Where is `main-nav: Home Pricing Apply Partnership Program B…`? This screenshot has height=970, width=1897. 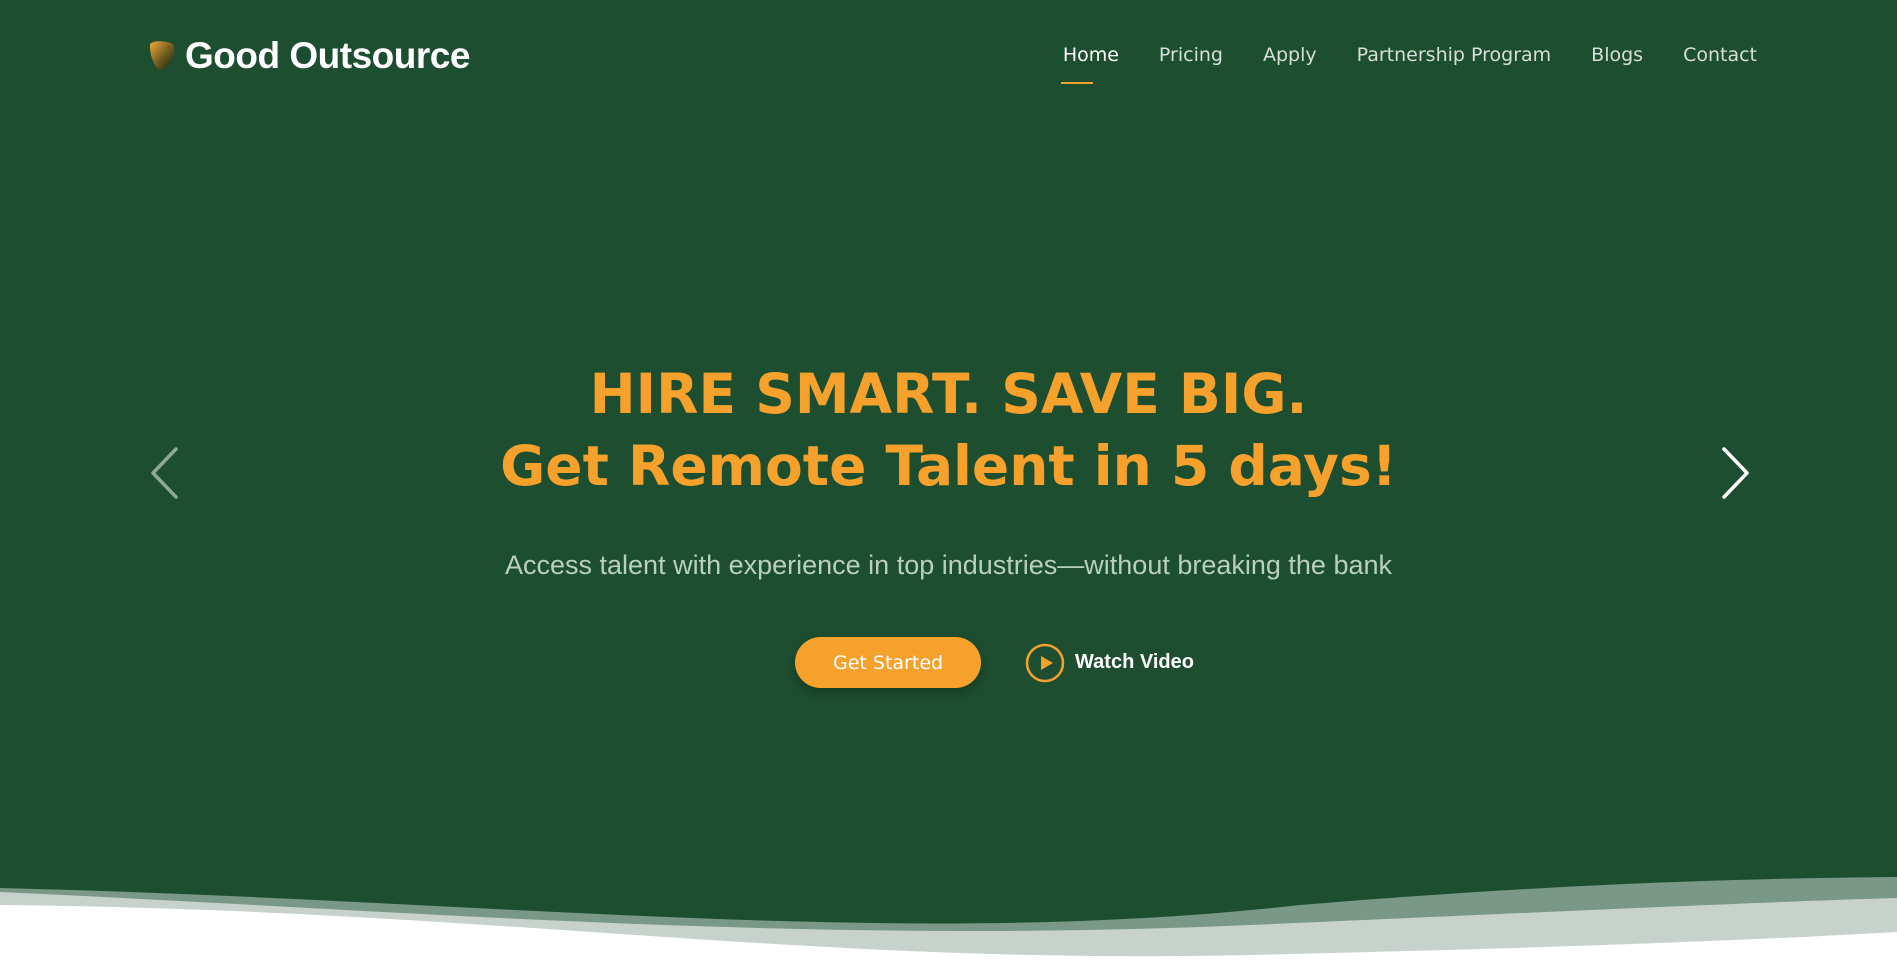
main-nav: Home Pricing Apply Partnership Program B… is located at coordinates (1390, 64).